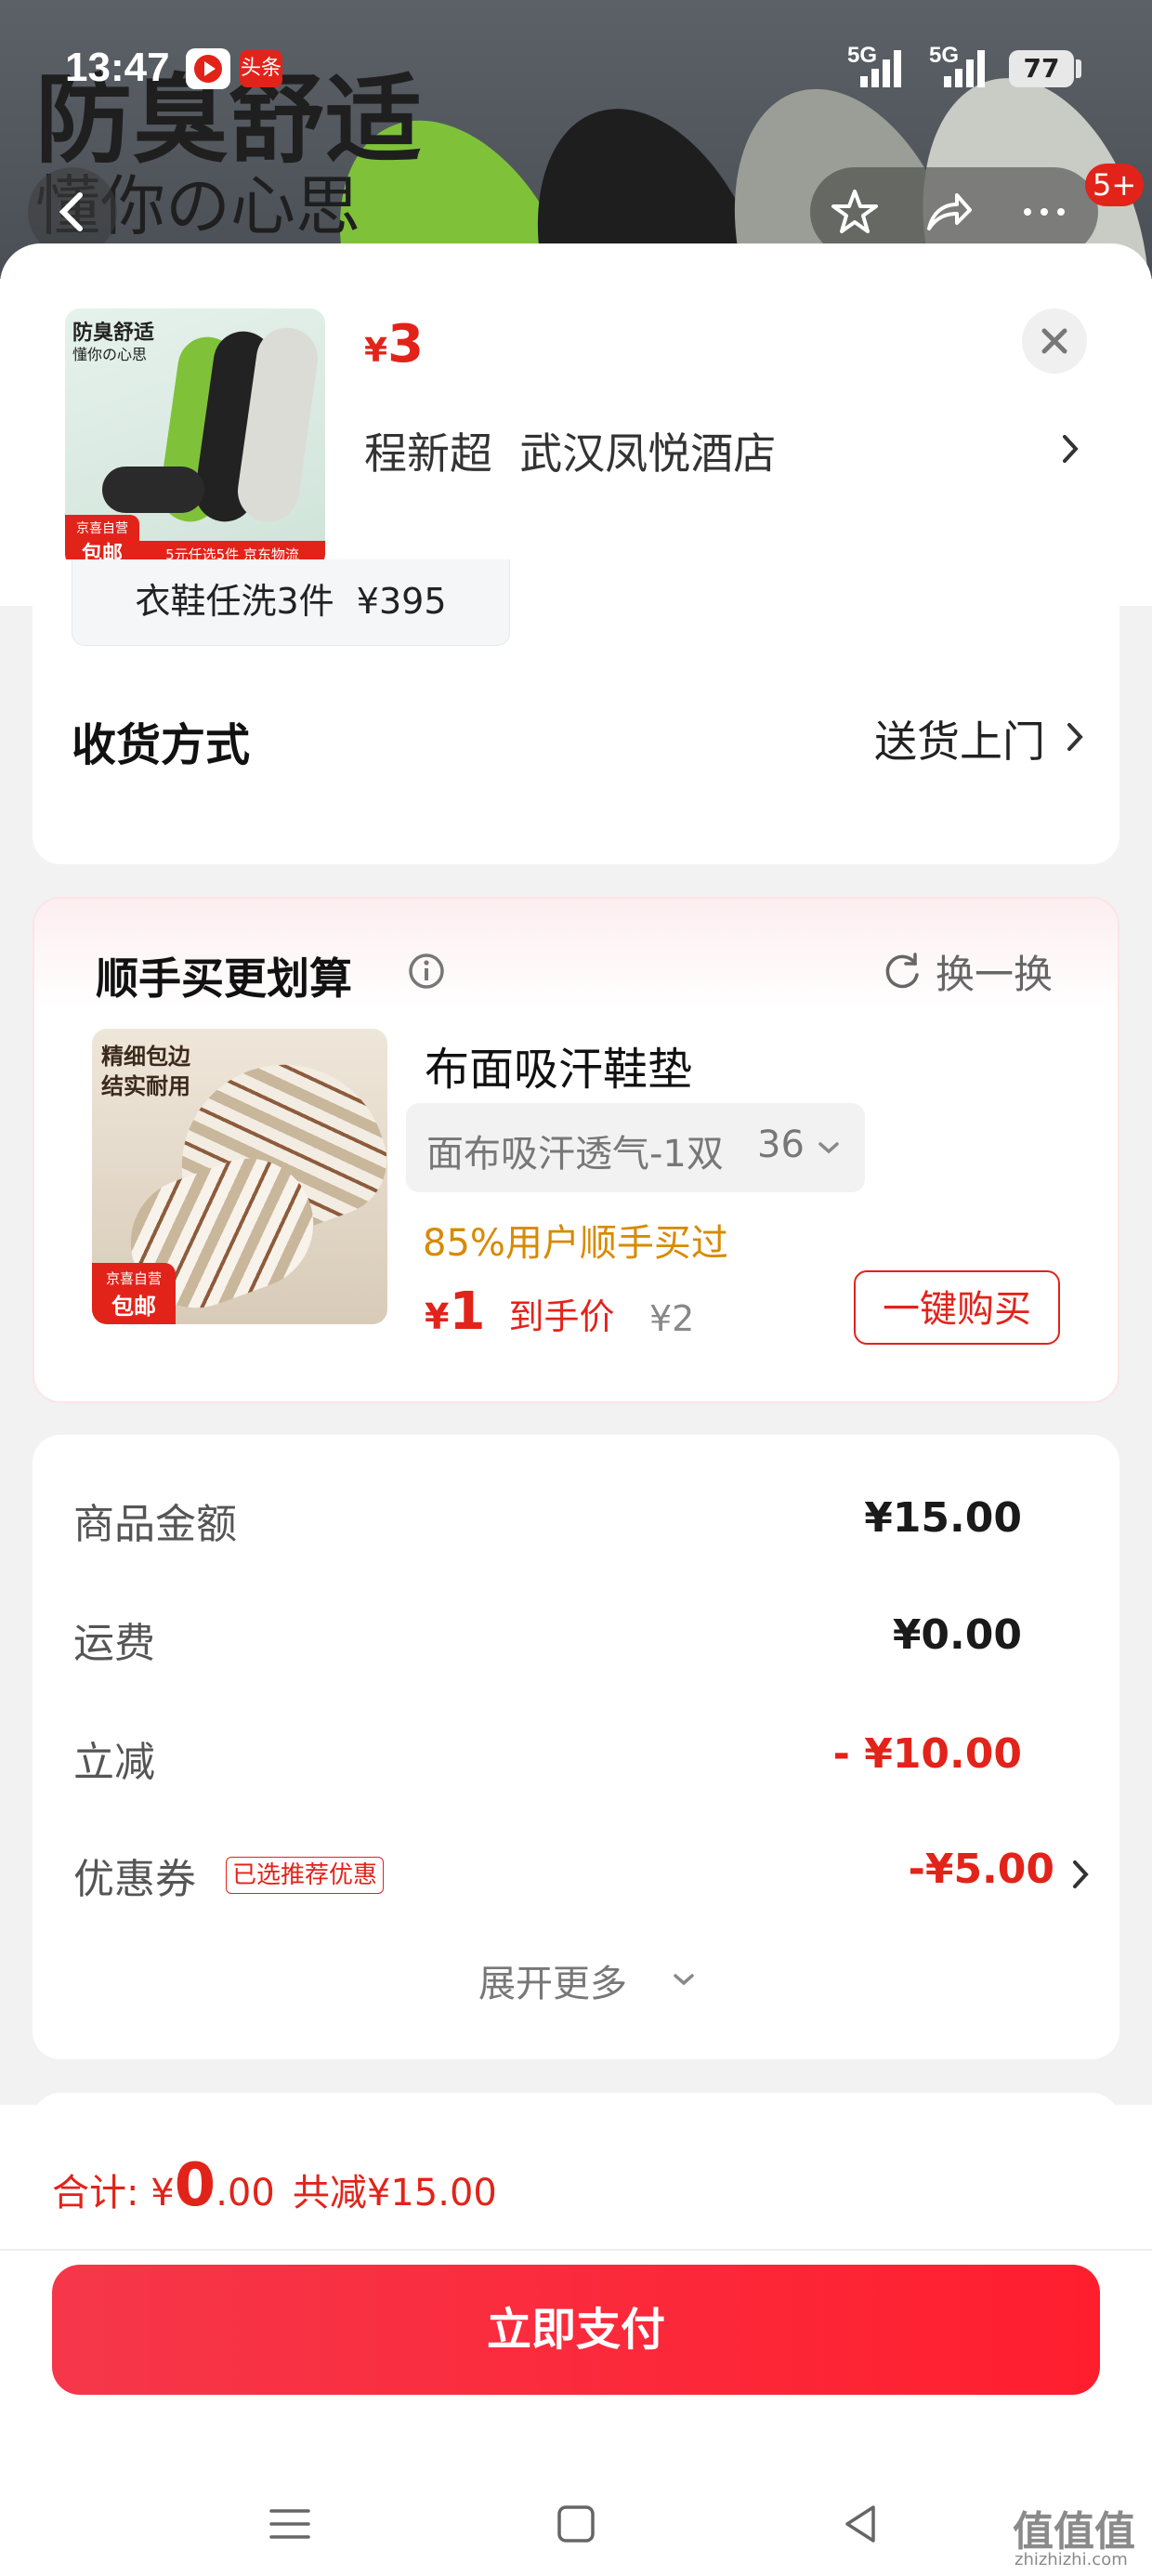  I want to click on upsell-title: 顺手买更划算, so click(224, 978).